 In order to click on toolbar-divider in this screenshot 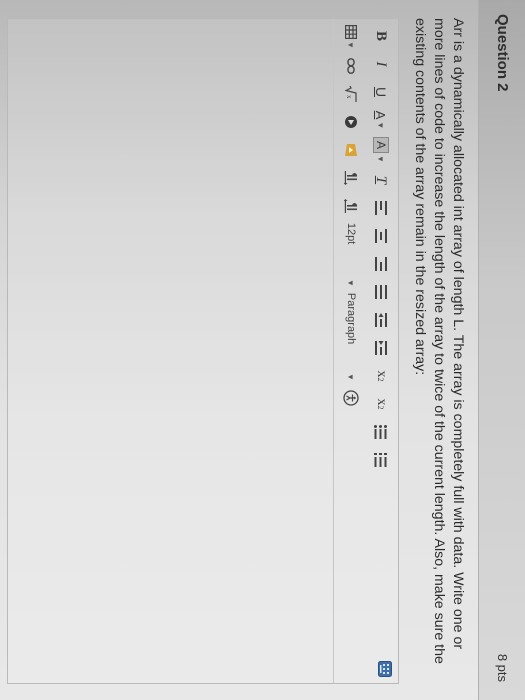, I will do `click(333, 351)`.